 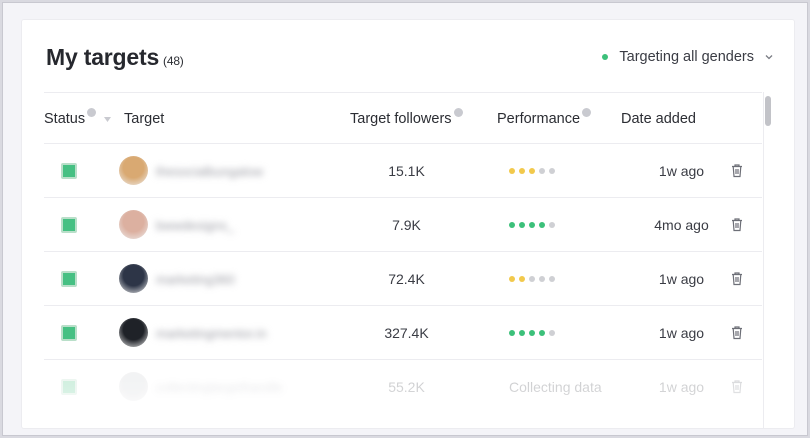 I want to click on scrollbar-thumb, so click(x=768, y=111).